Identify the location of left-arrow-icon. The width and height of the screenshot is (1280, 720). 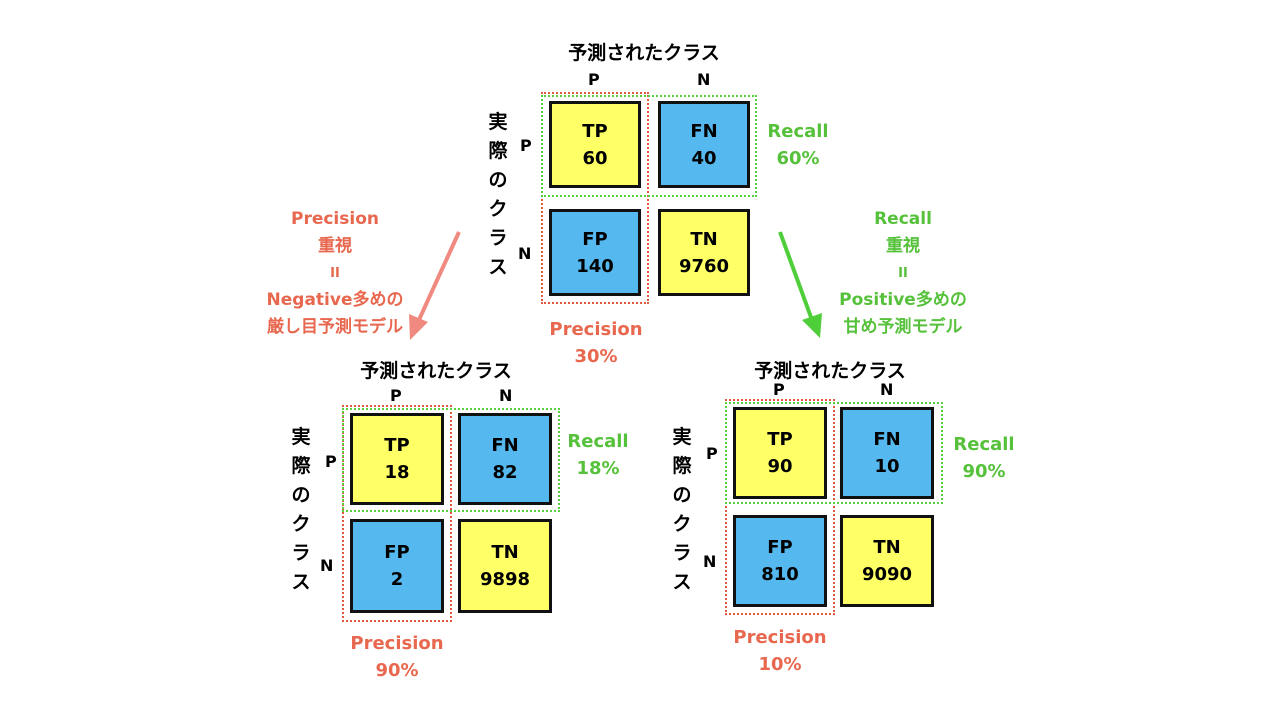
(435, 285).